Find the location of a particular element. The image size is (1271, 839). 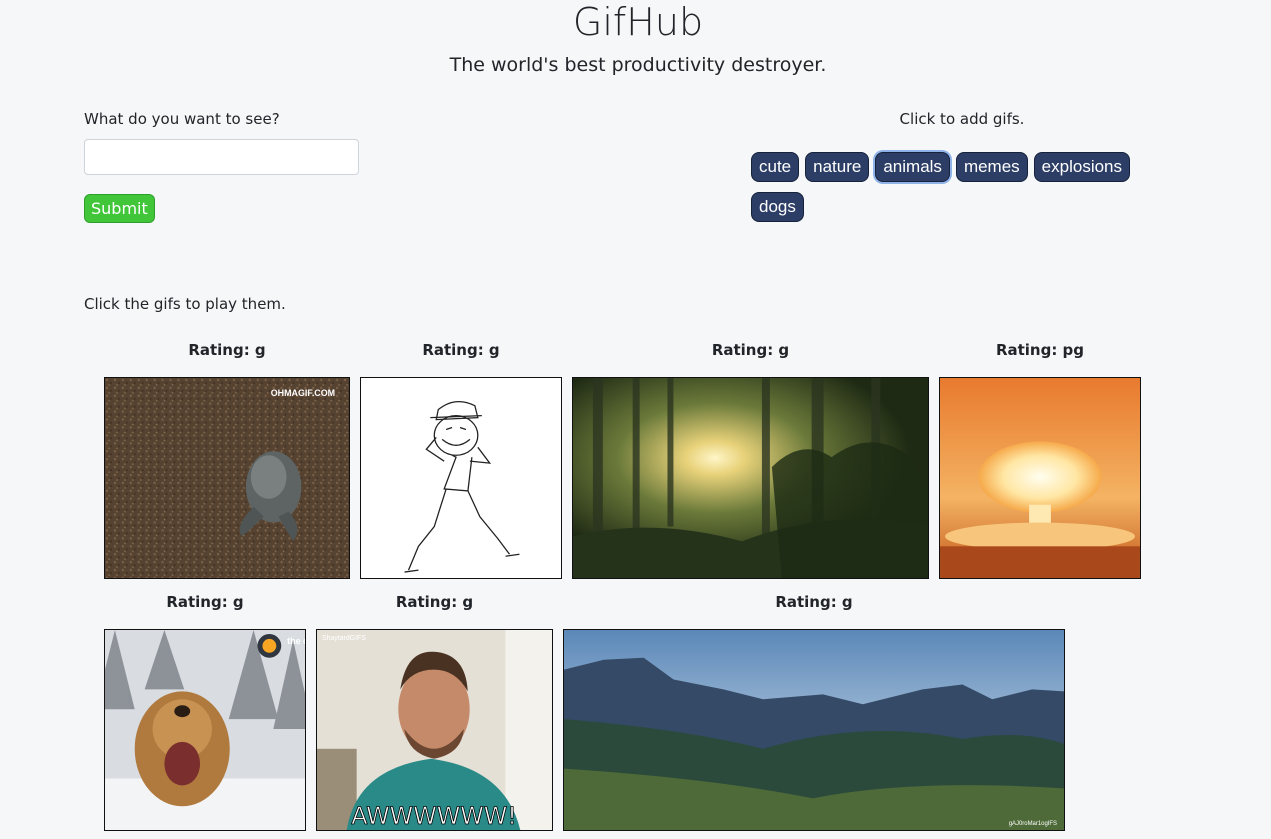

topic-button-nature: nature is located at coordinates (837, 167).